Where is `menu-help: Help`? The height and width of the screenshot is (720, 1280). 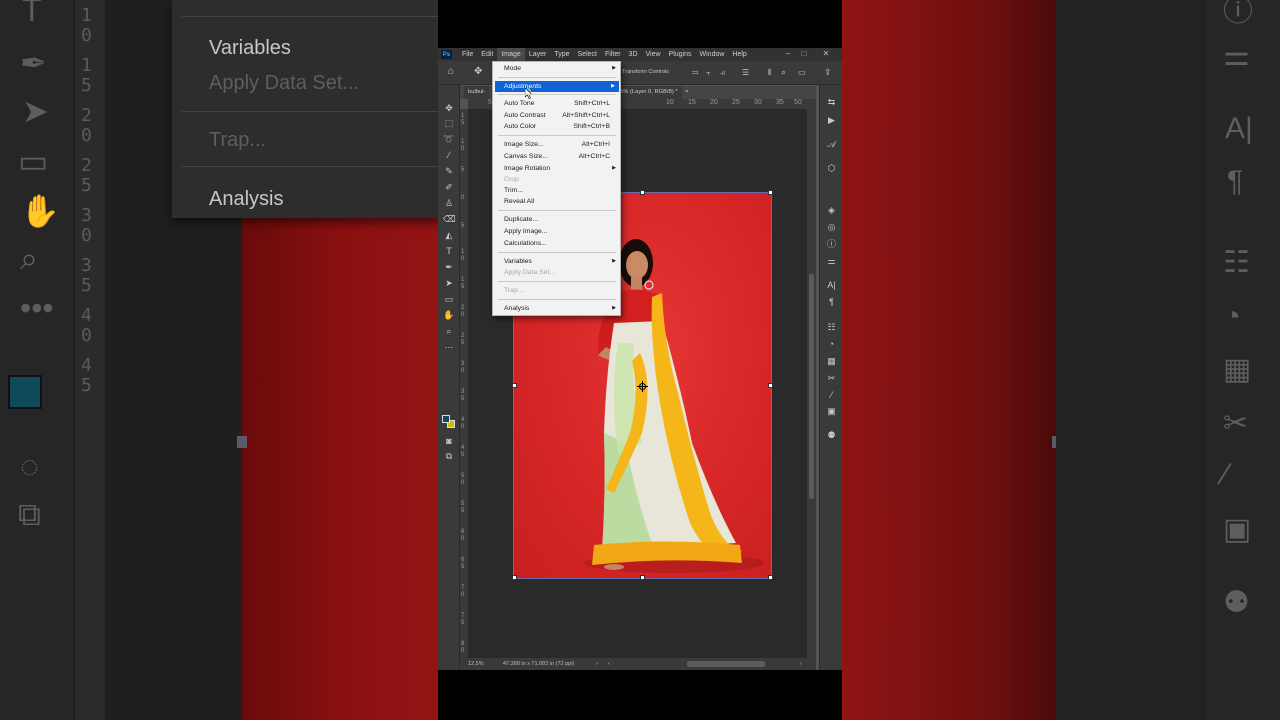 menu-help: Help is located at coordinates (739, 54).